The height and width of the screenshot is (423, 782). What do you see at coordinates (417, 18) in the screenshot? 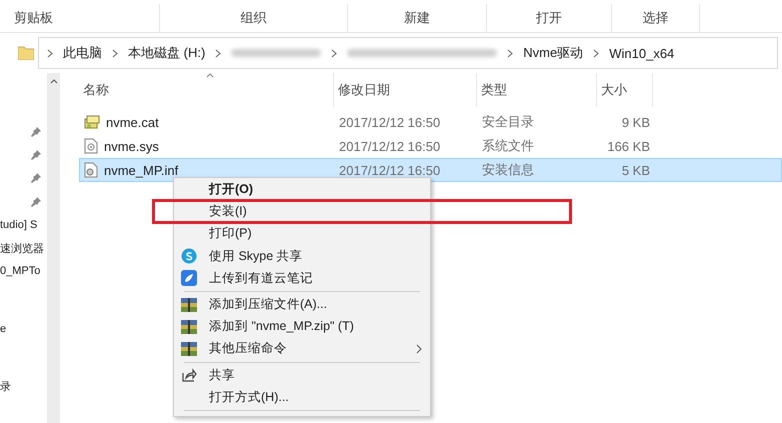
I see `ribbon-group-label: 新建` at bounding box center [417, 18].